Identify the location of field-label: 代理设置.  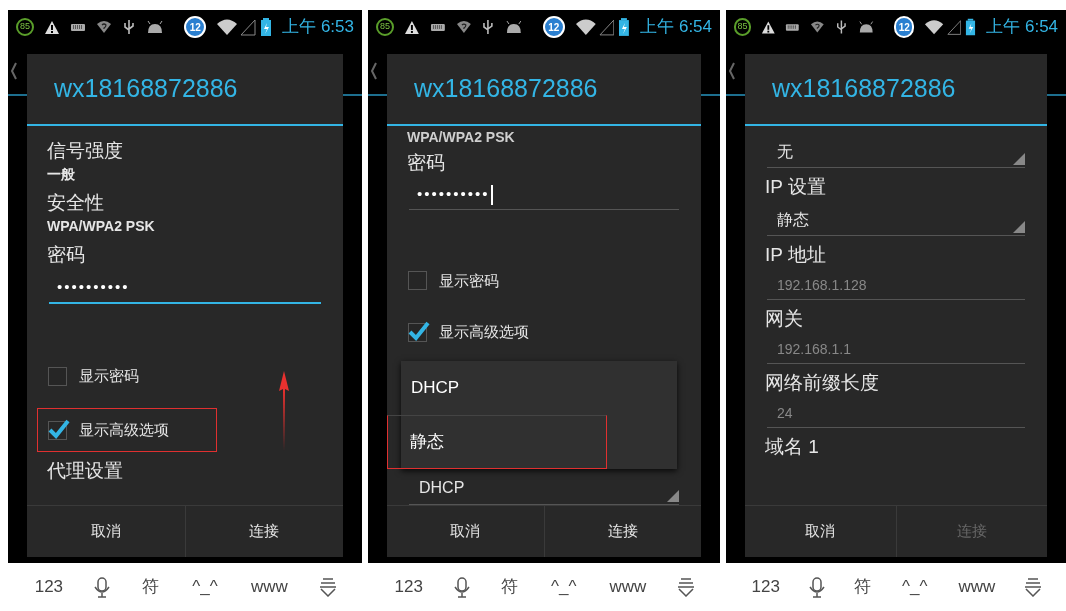
(85, 471).